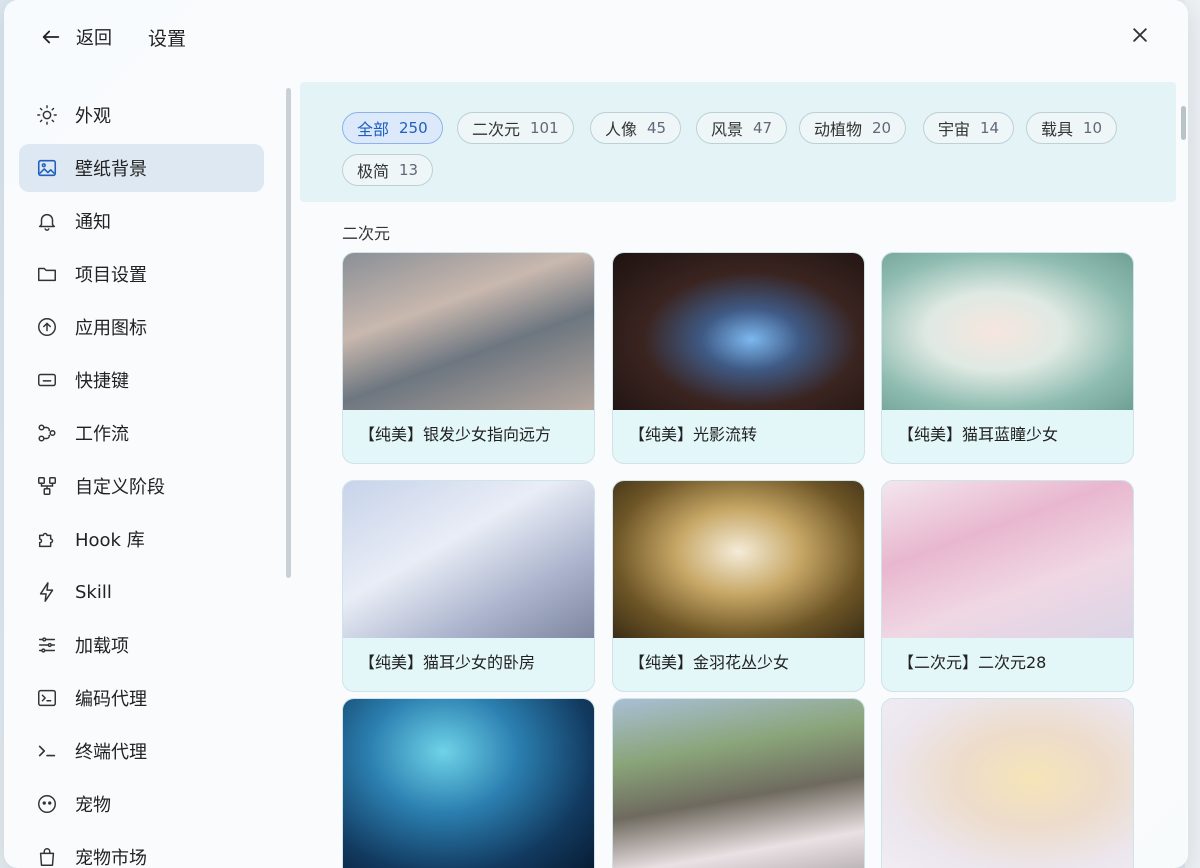  I want to click on wallpaper-caption: 【纯美】金羽花丛少女, so click(709, 662).